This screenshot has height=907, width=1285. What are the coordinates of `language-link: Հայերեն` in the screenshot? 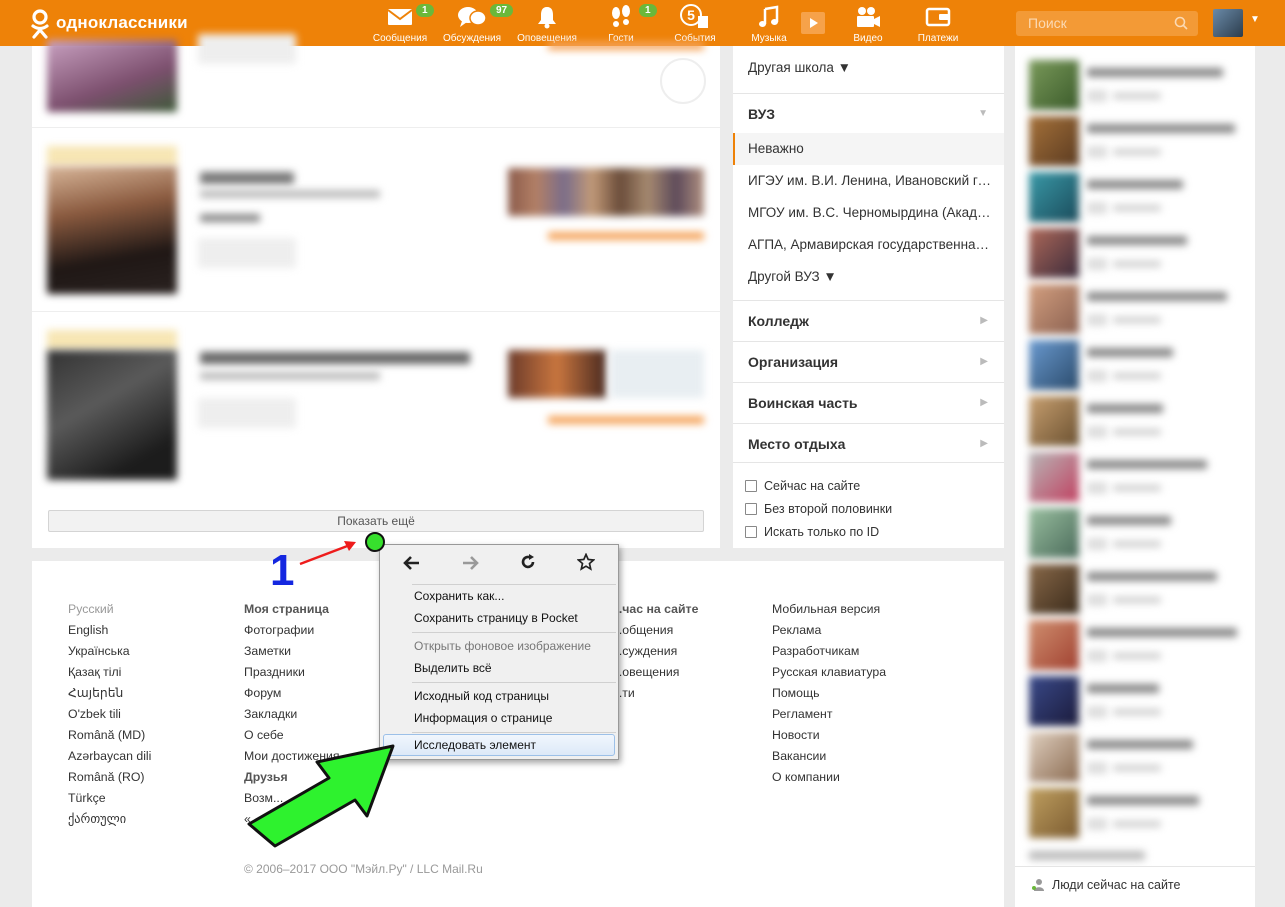 It's located at (109, 693).